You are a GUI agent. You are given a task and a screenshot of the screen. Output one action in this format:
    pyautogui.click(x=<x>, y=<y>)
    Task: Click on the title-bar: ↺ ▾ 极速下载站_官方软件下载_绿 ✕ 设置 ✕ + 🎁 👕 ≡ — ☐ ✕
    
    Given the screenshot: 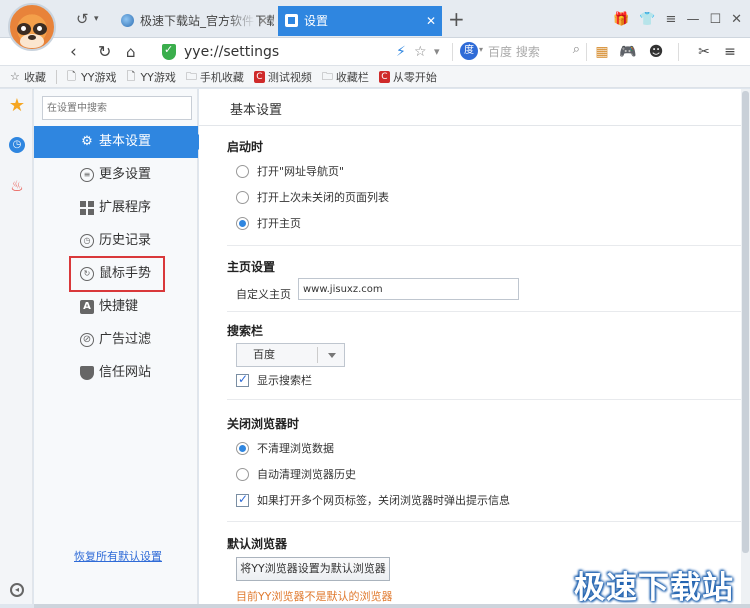 What is the action you would take?
    pyautogui.click(x=375, y=19)
    